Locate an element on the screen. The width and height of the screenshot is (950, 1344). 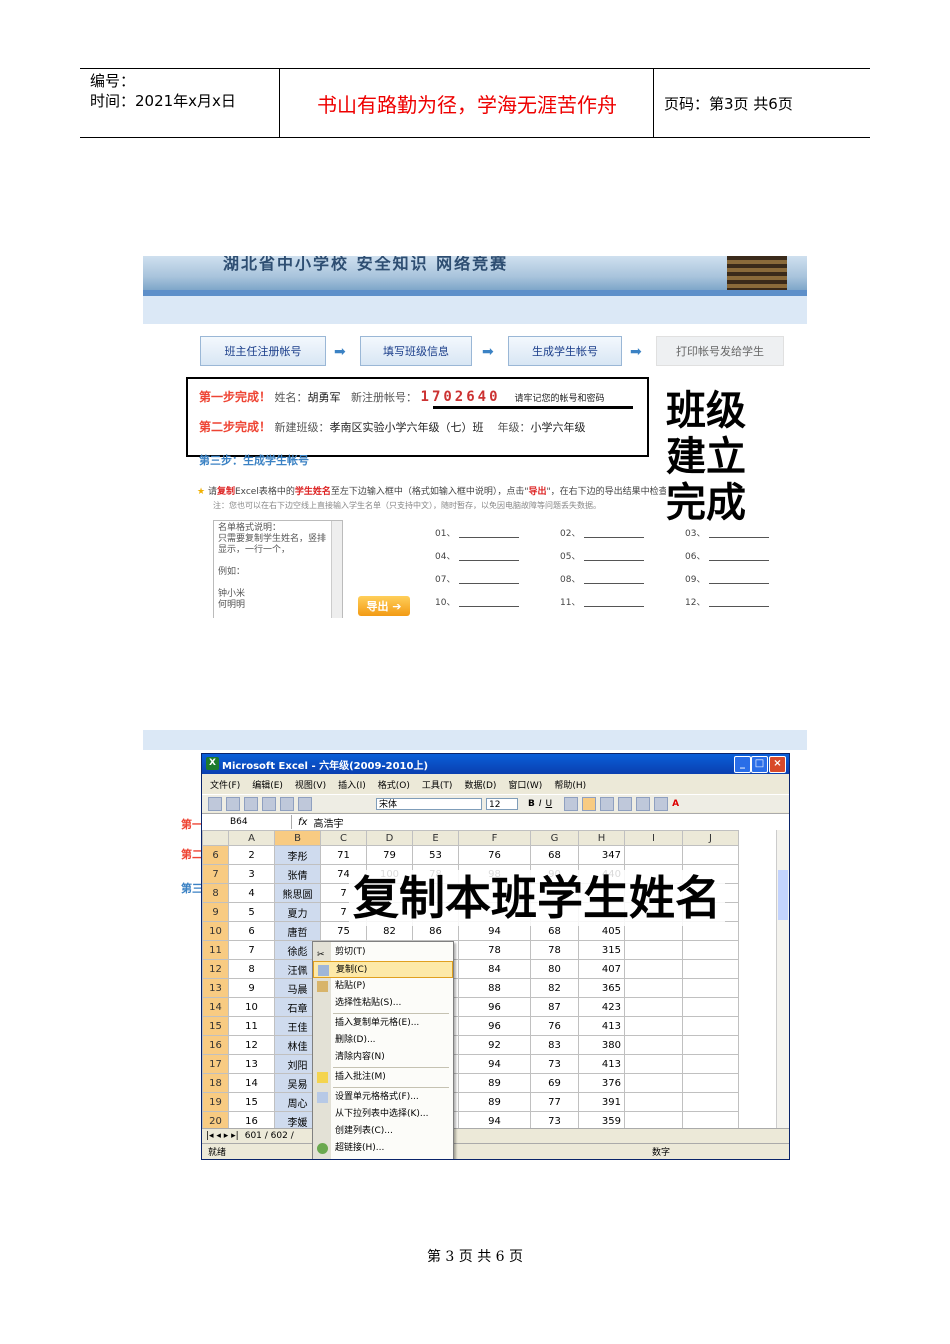
borders-icon is located at coordinates (643, 803).